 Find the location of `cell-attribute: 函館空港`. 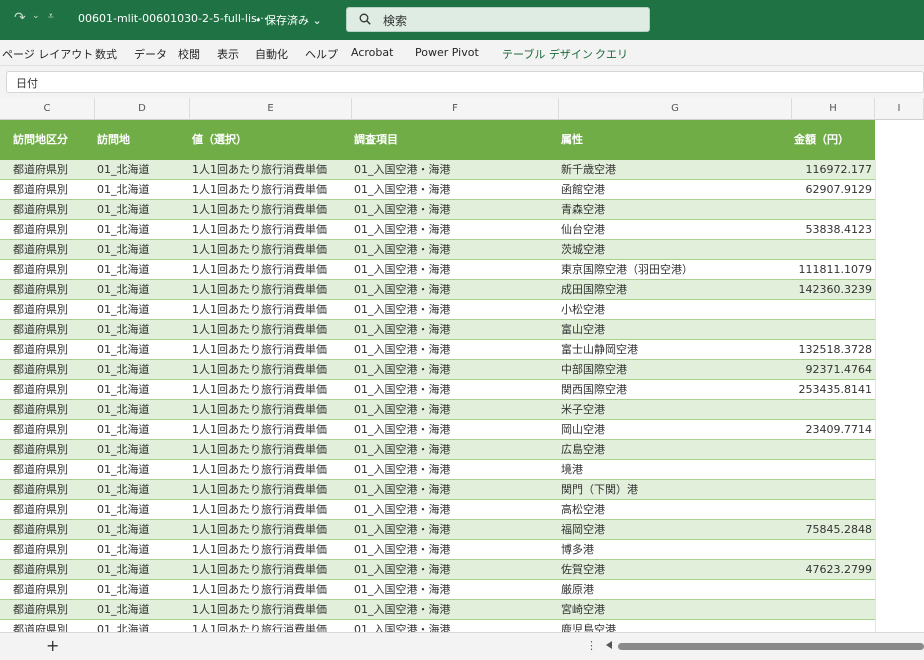

cell-attribute: 函館空港 is located at coordinates (675, 189).